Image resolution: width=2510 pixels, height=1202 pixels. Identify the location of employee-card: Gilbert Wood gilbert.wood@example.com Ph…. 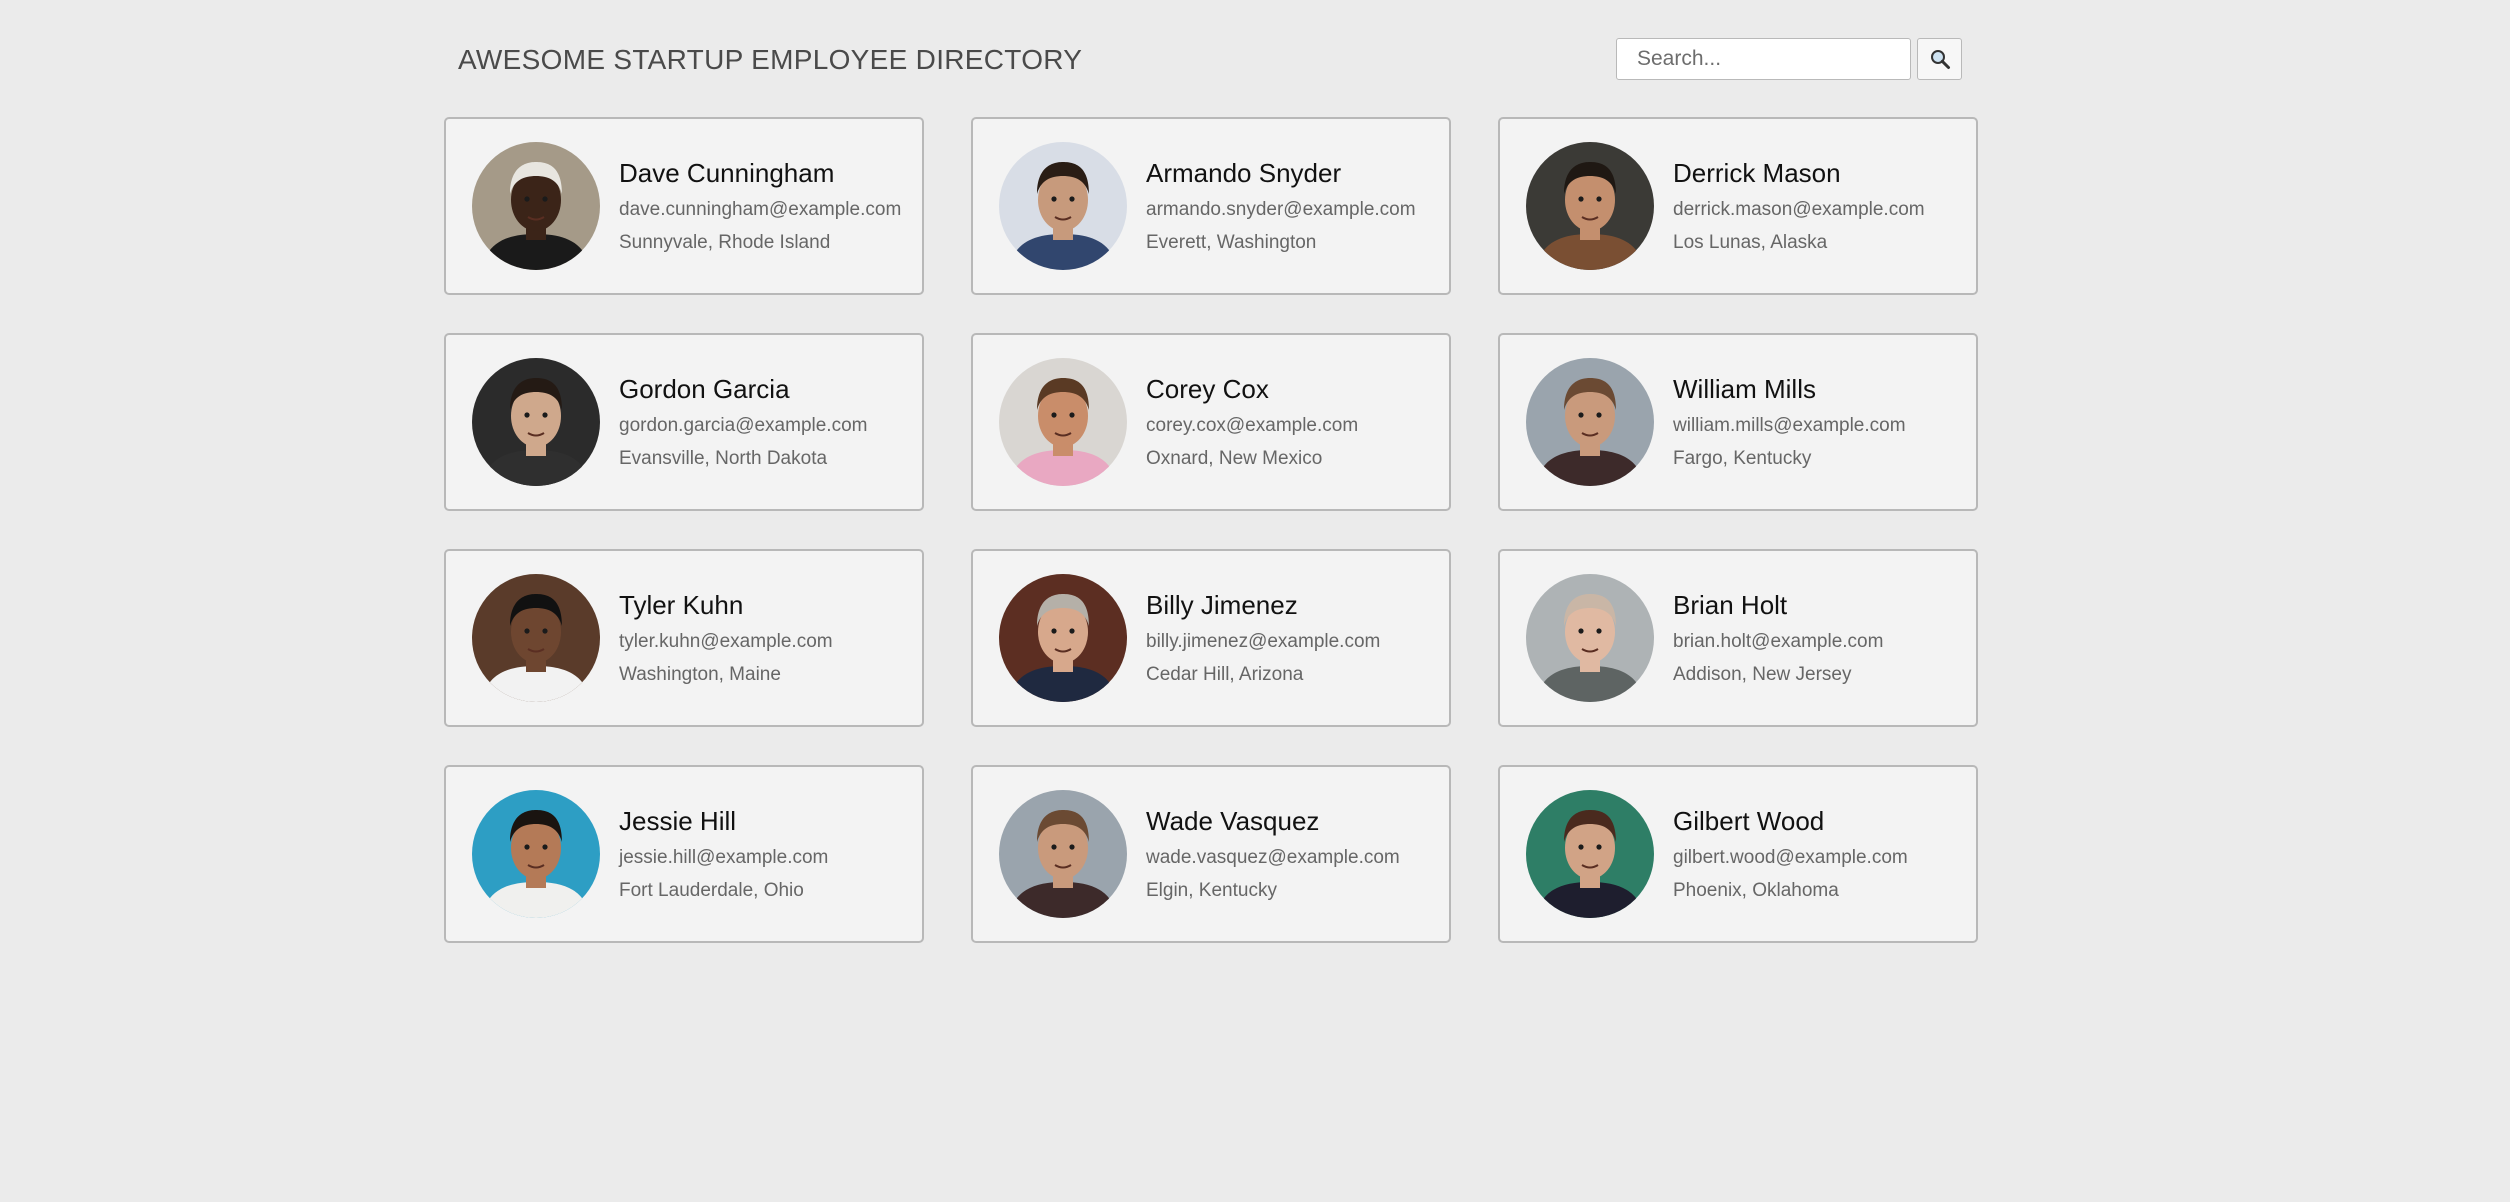
(1738, 854).